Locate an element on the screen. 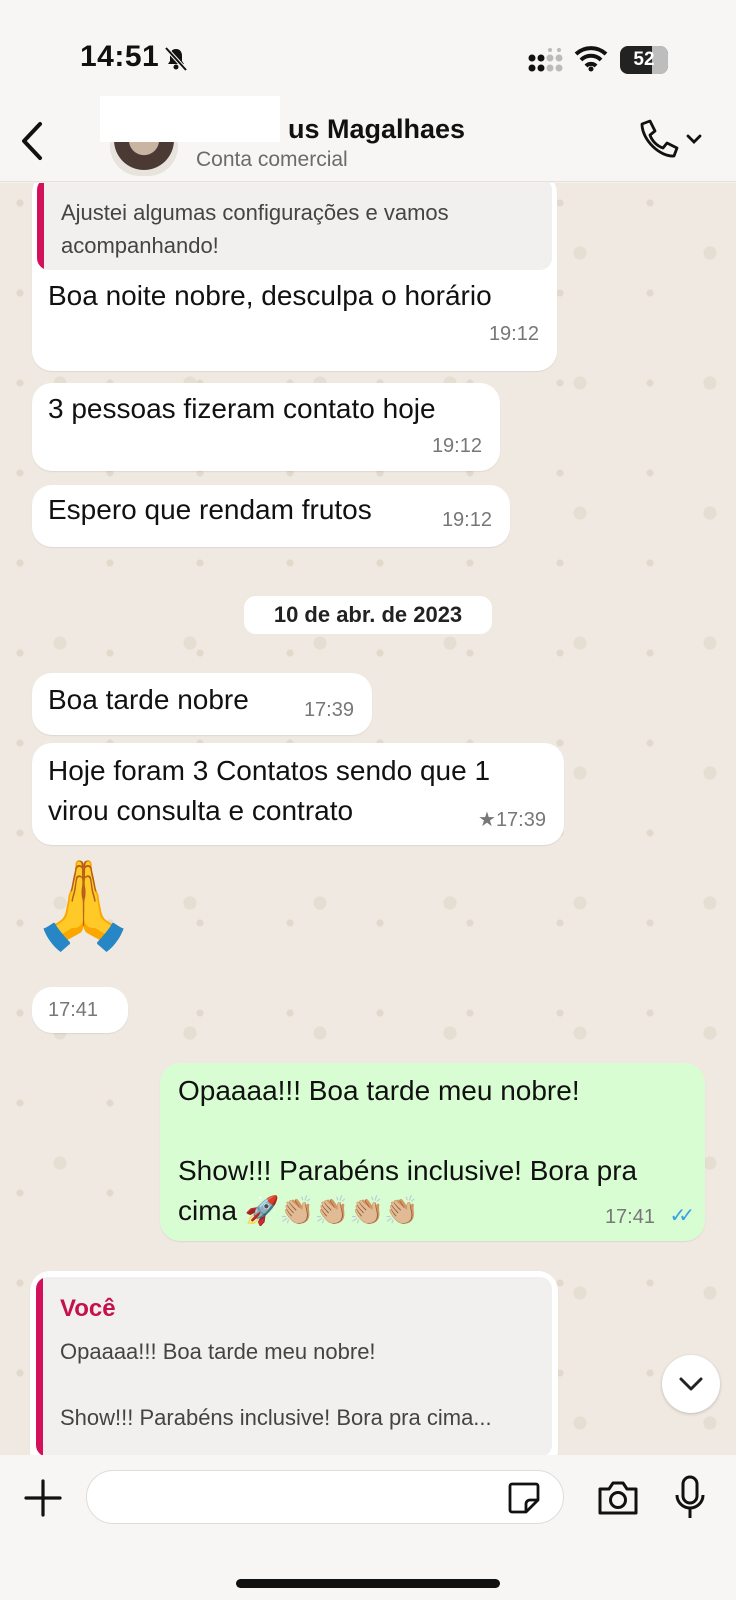  message-text-line: Hoje foram 3 Contatos sendo que 1 is located at coordinates (269, 770).